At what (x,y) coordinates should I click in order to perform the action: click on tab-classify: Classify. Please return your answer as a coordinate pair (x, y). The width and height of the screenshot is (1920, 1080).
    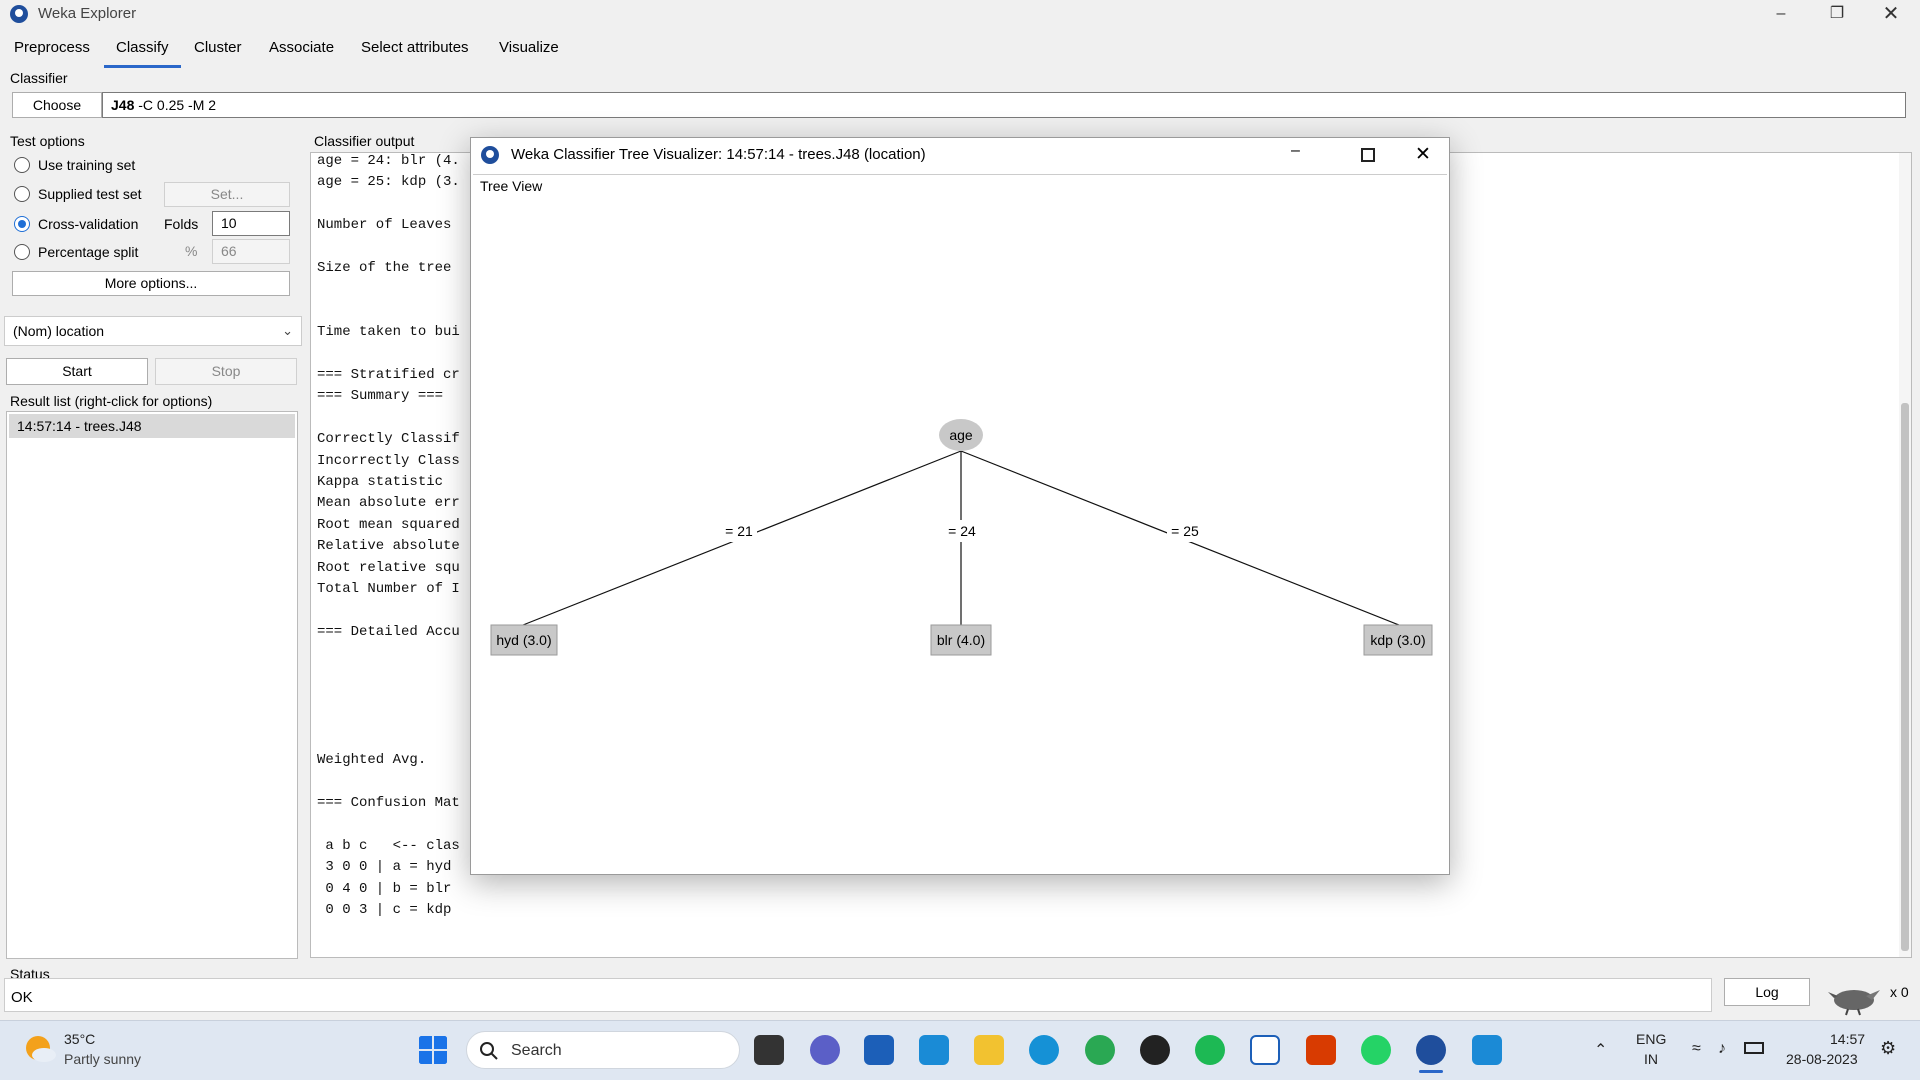
    Looking at the image, I should click on (142, 51).